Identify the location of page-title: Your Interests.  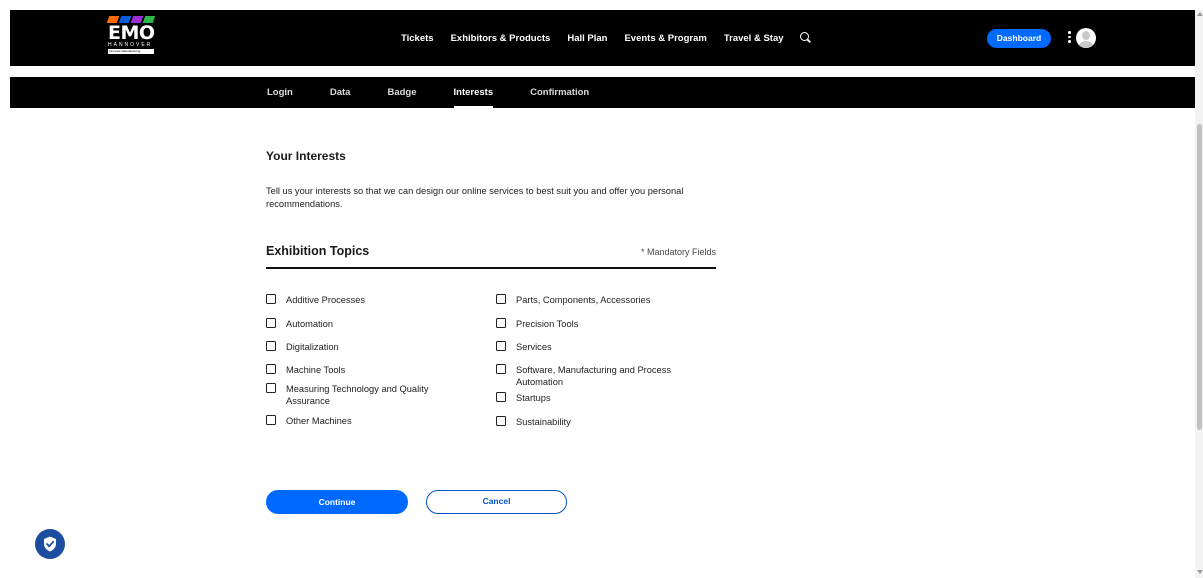
(306, 156).